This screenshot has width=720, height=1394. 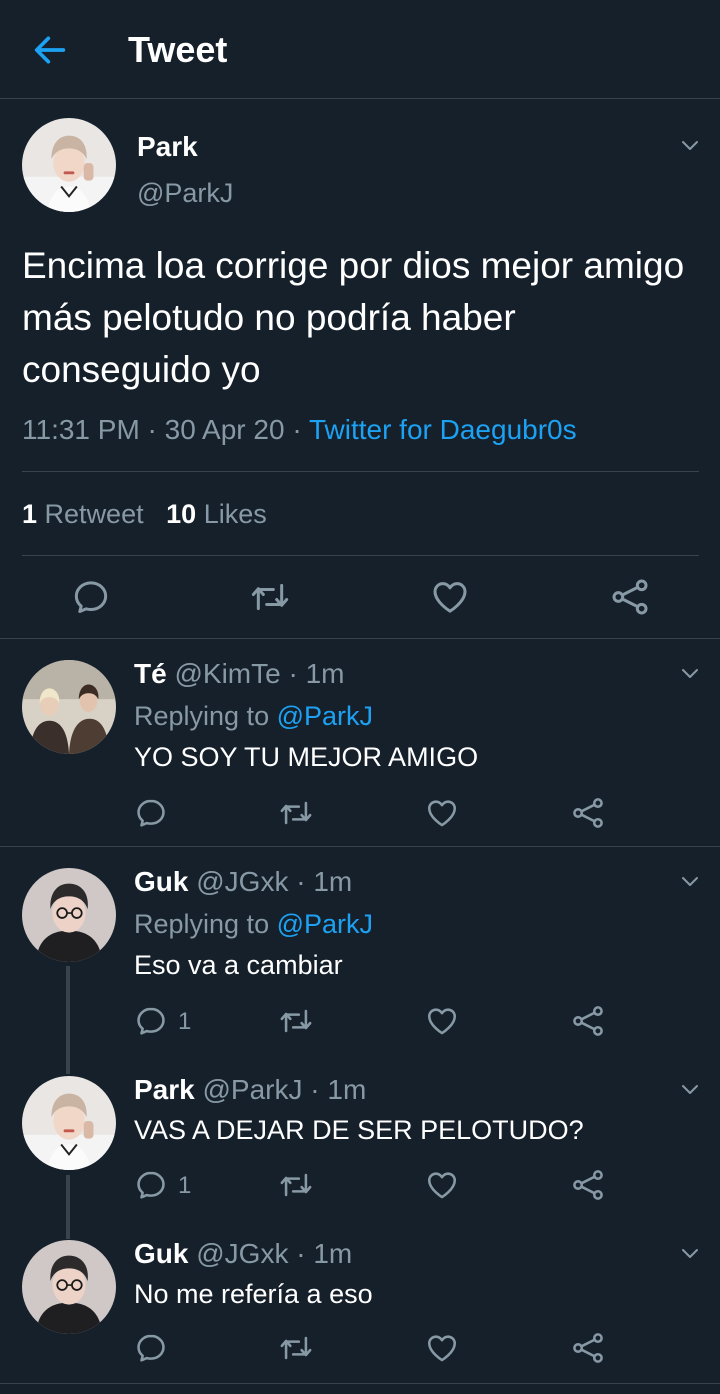 I want to click on tweet-time: 11:31 PM, so click(x=81, y=429).